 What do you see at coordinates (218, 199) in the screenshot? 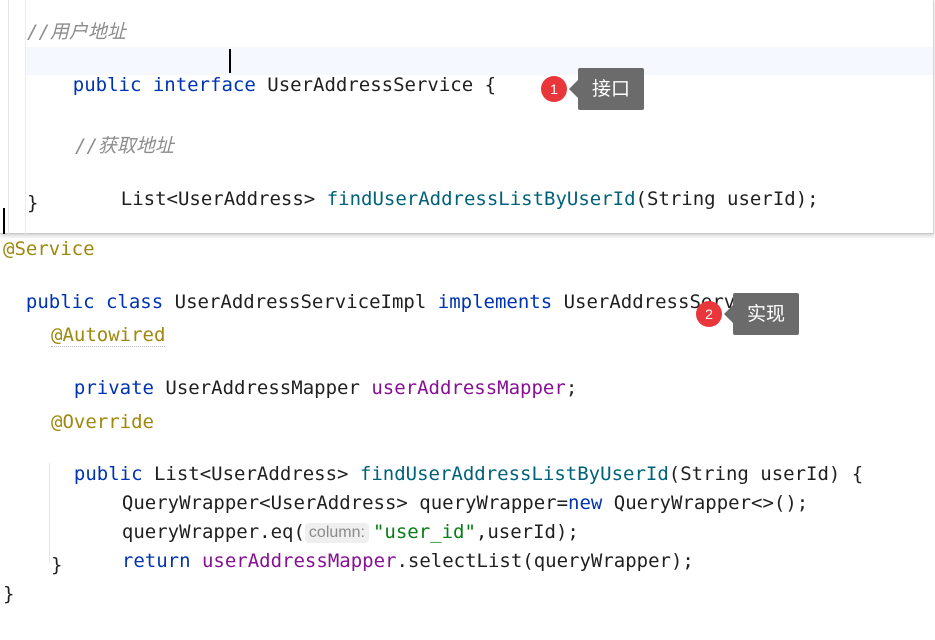
I see `return-type: List<UserAddress>` at bounding box center [218, 199].